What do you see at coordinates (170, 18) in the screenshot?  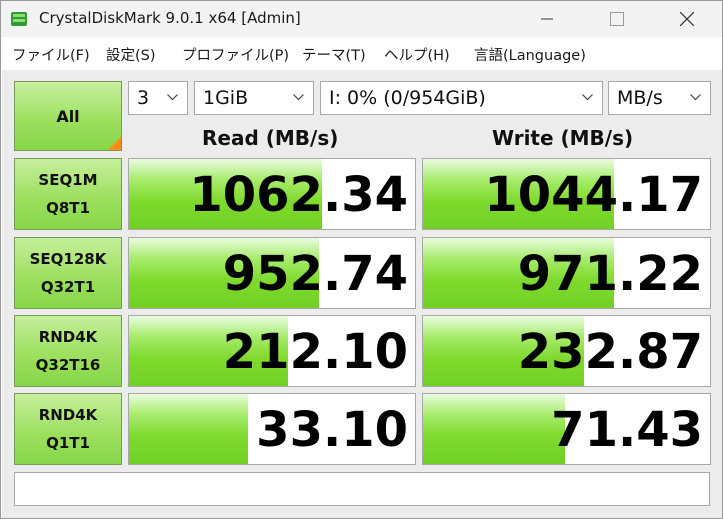 I see `window-title: CrystalDiskMark 9.0.1 x64 [Admin]` at bounding box center [170, 18].